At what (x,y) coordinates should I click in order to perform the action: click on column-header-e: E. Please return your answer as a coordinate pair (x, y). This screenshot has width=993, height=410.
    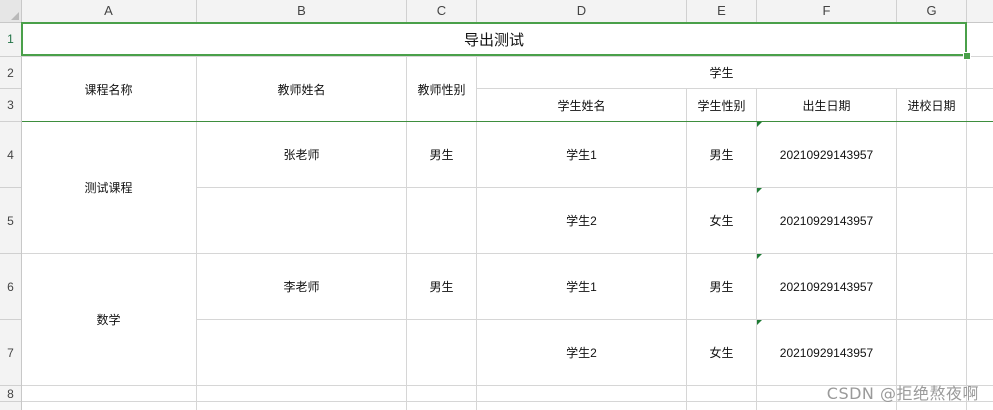
    Looking at the image, I should click on (722, 11).